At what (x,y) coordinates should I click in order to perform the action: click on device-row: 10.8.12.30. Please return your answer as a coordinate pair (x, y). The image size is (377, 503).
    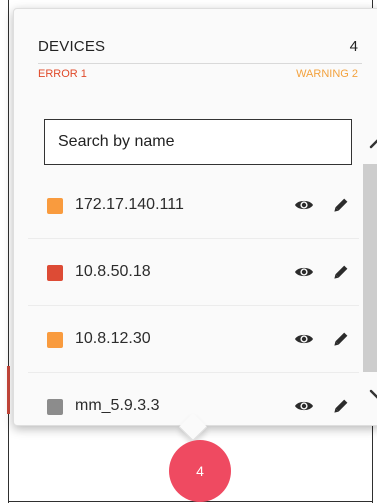
    Looking at the image, I should click on (193, 339).